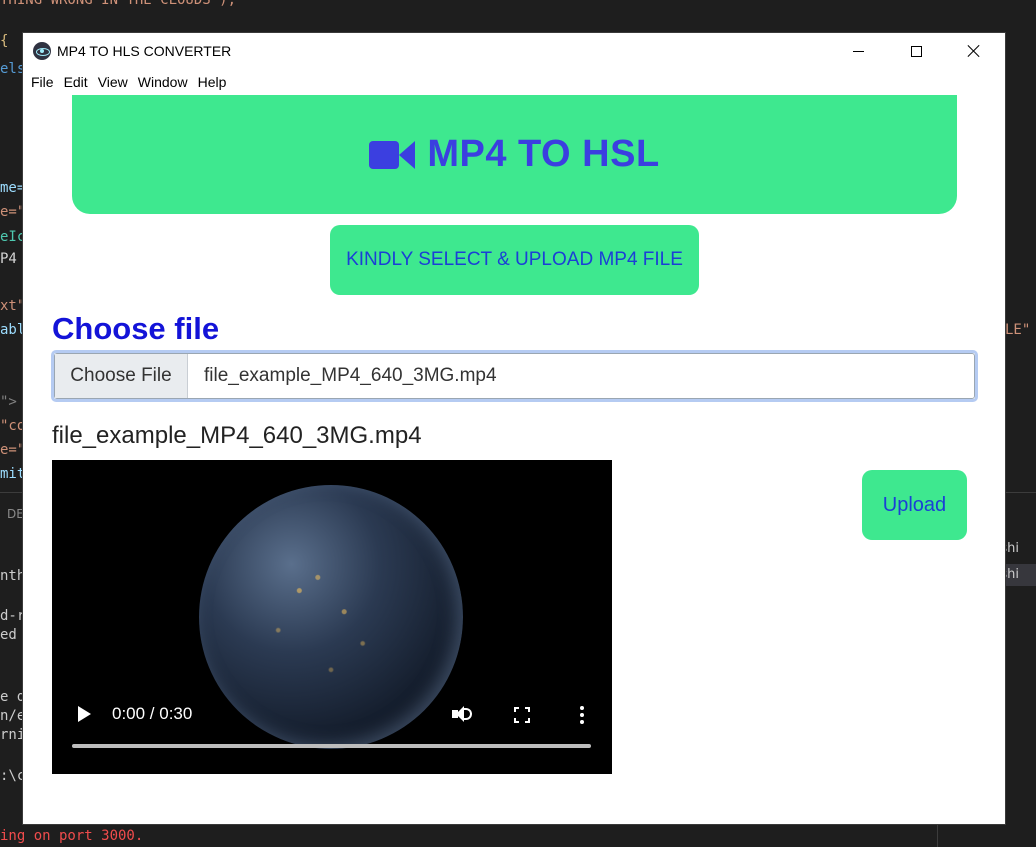 The height and width of the screenshot is (847, 1036). Describe the element at coordinates (163, 82) in the screenshot. I see `menu-window: Window` at that location.